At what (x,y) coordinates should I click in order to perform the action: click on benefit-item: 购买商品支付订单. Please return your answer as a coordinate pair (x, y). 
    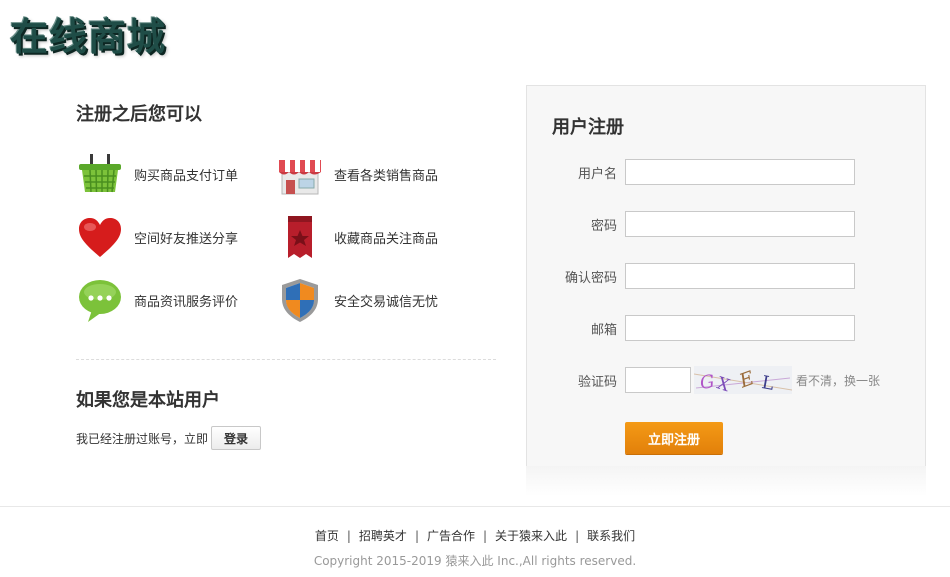
    Looking at the image, I should click on (157, 174).